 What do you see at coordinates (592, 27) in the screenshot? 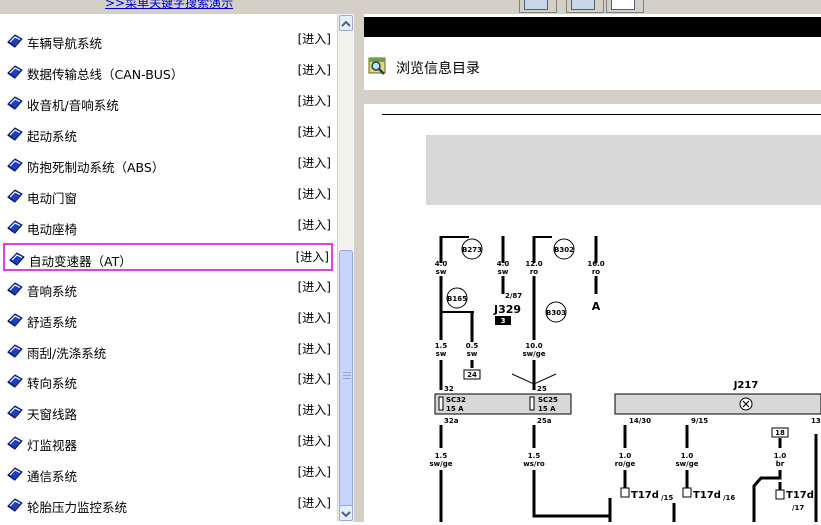
I see `content-header-bar` at bounding box center [592, 27].